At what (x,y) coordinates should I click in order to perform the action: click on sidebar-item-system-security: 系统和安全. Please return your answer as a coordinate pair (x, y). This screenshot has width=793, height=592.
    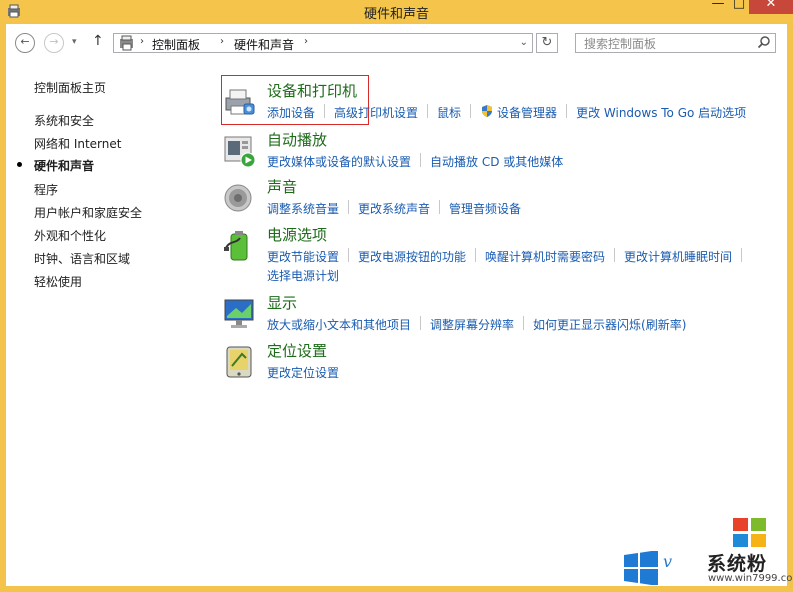
    Looking at the image, I should click on (64, 120).